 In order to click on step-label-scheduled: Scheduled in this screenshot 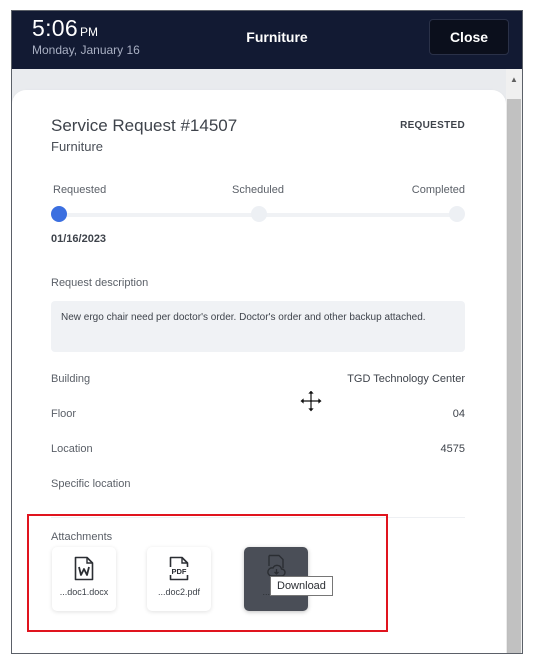, I will do `click(258, 190)`.